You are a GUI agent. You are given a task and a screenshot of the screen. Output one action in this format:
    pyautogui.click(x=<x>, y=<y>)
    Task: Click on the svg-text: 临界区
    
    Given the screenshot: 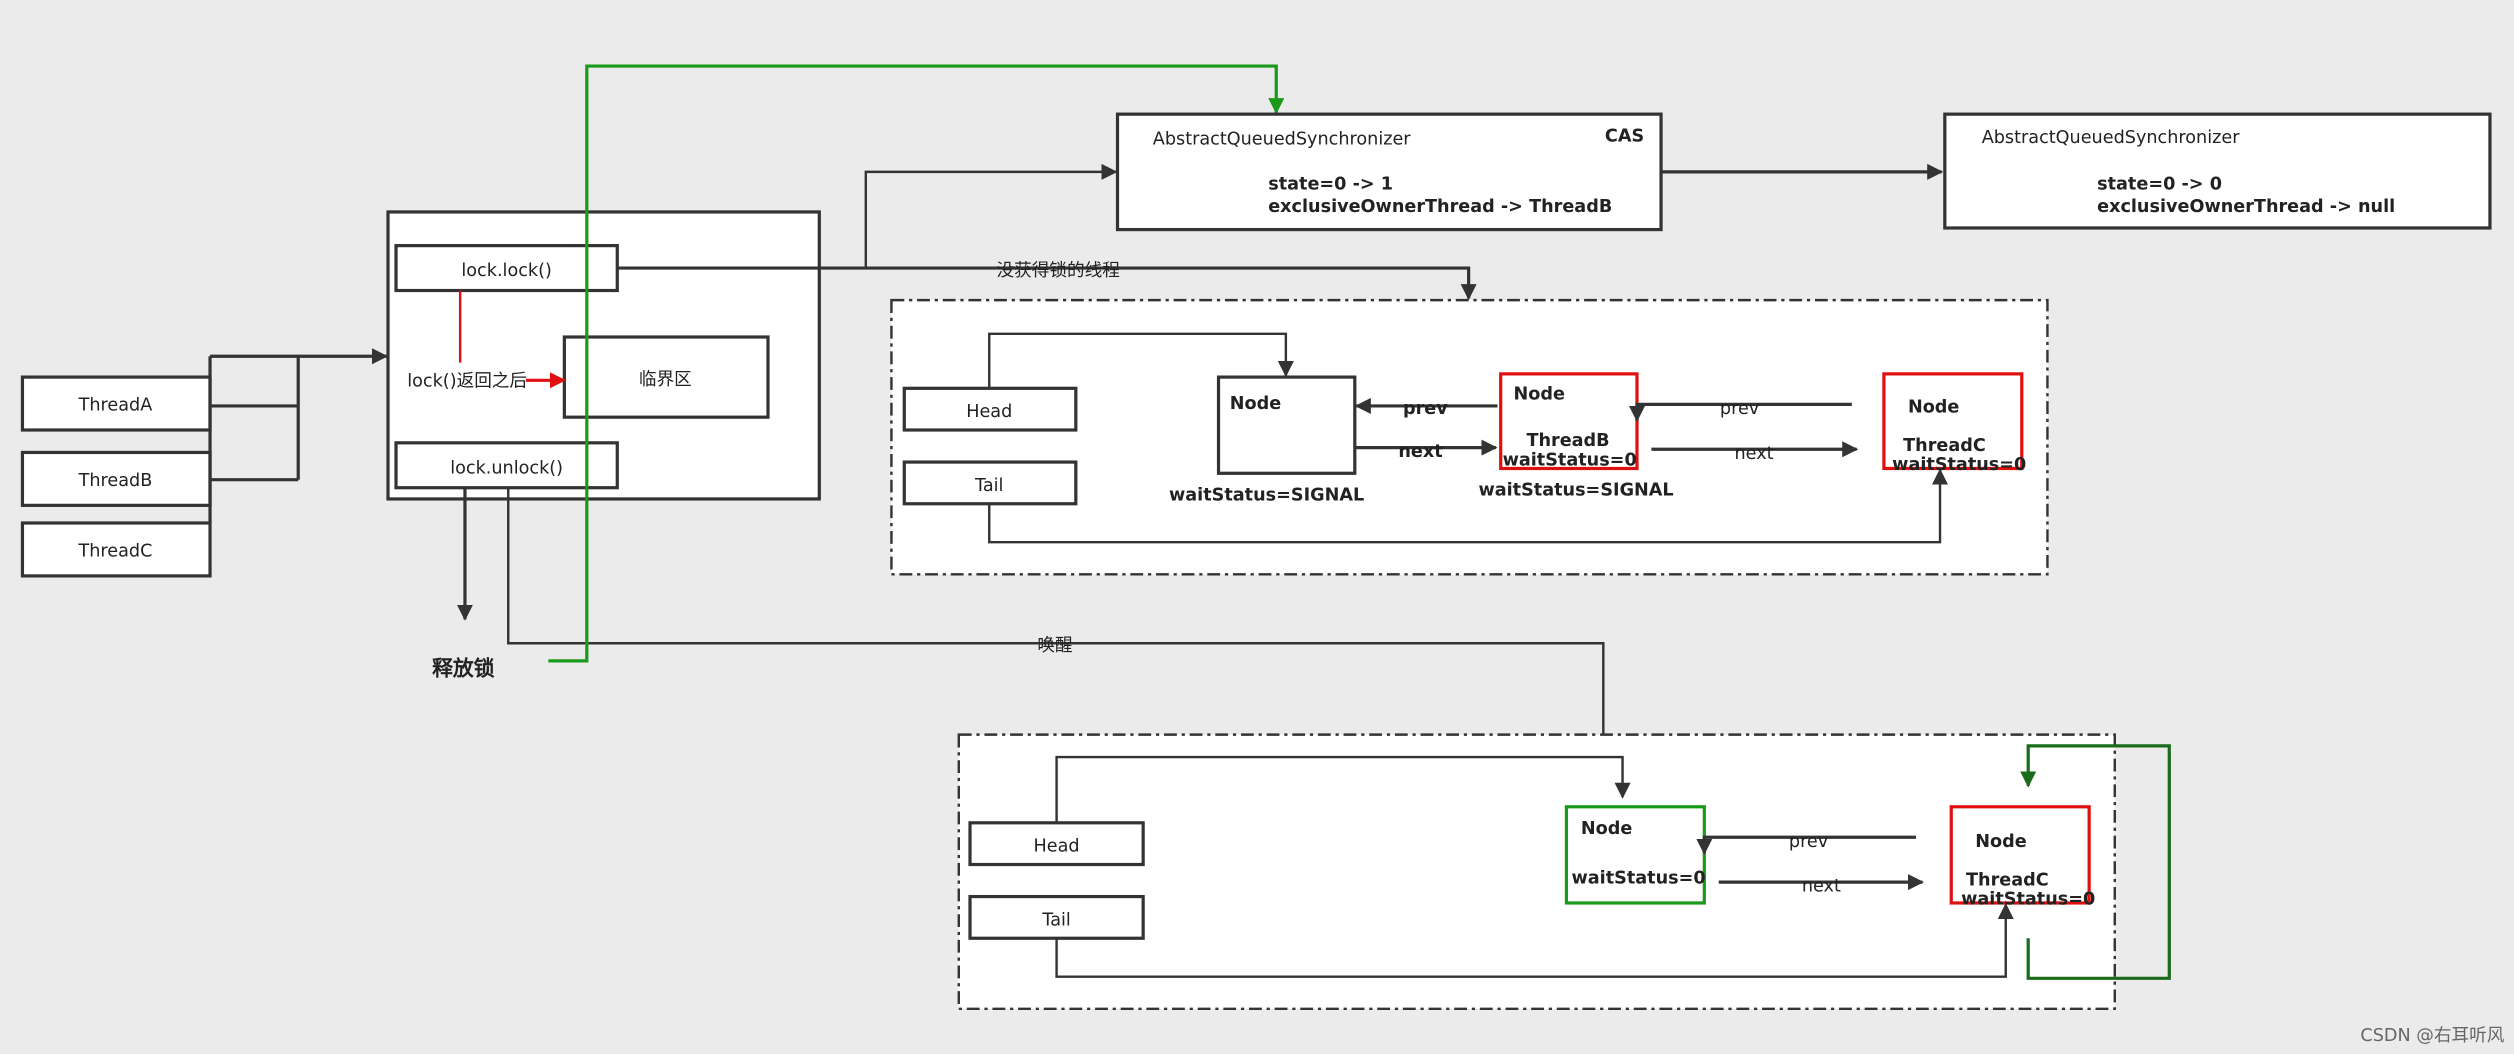 What is the action you would take?
    pyautogui.click(x=665, y=379)
    